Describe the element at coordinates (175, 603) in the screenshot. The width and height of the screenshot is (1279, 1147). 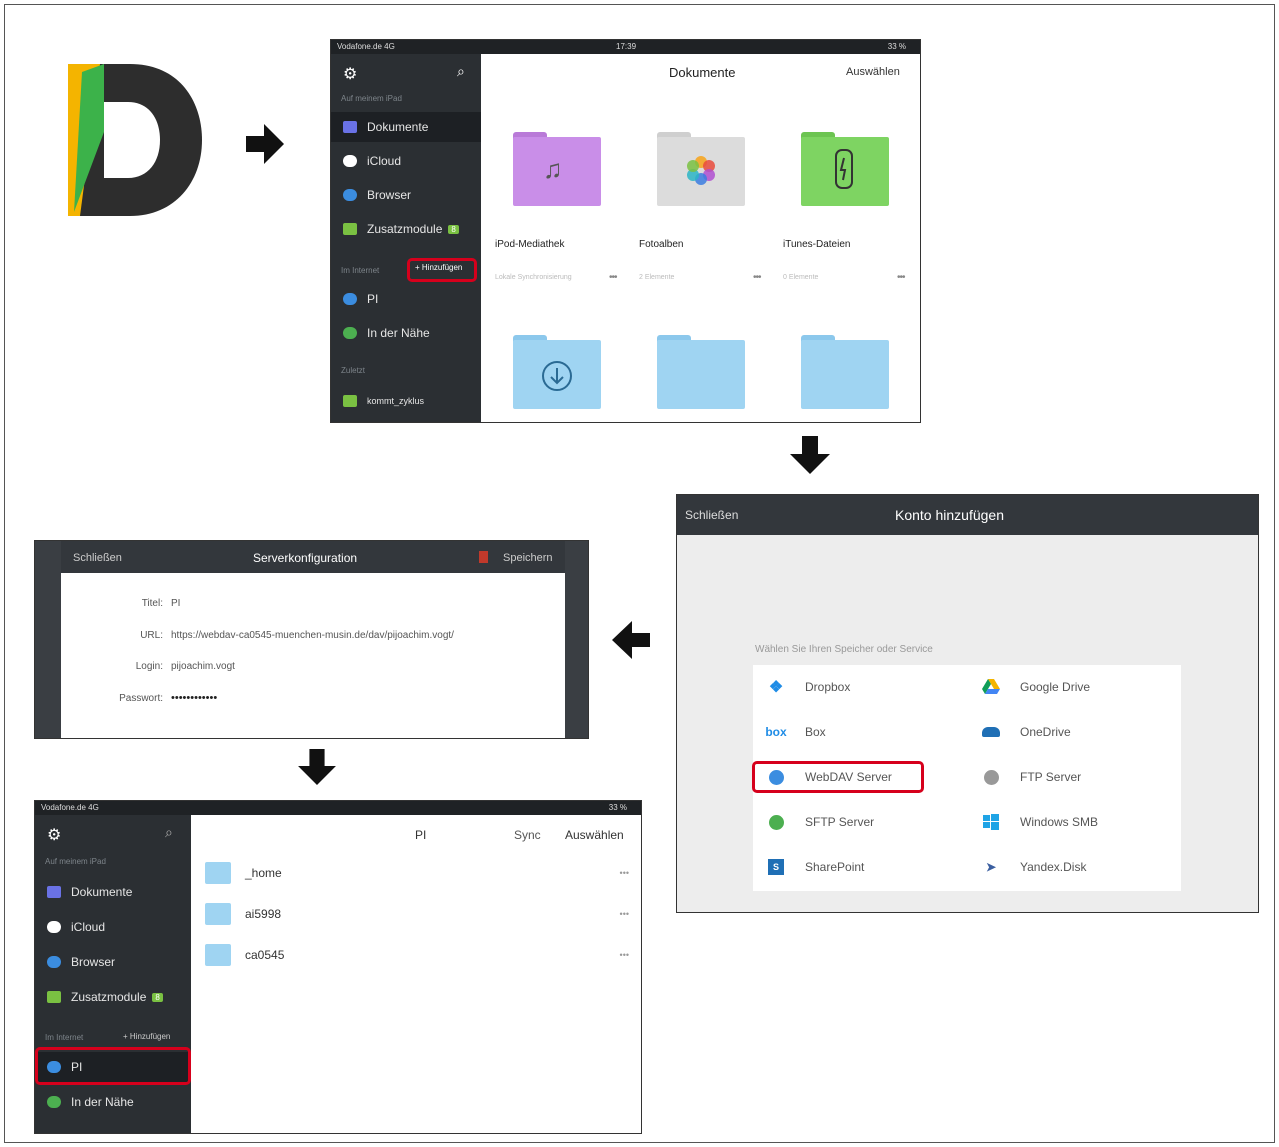
I see `title-field: PI` at that location.